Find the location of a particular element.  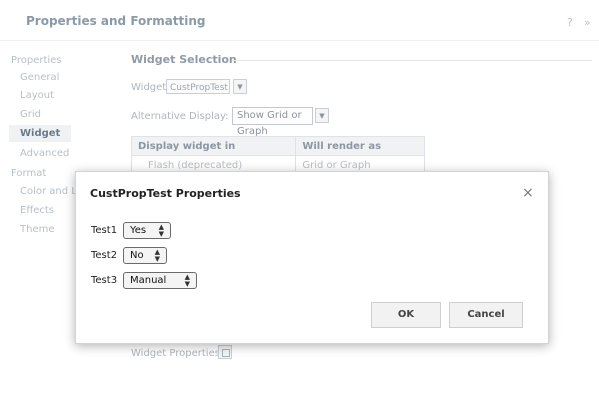

widget-properties-label: Widget Properties: is located at coordinates (177, 353).